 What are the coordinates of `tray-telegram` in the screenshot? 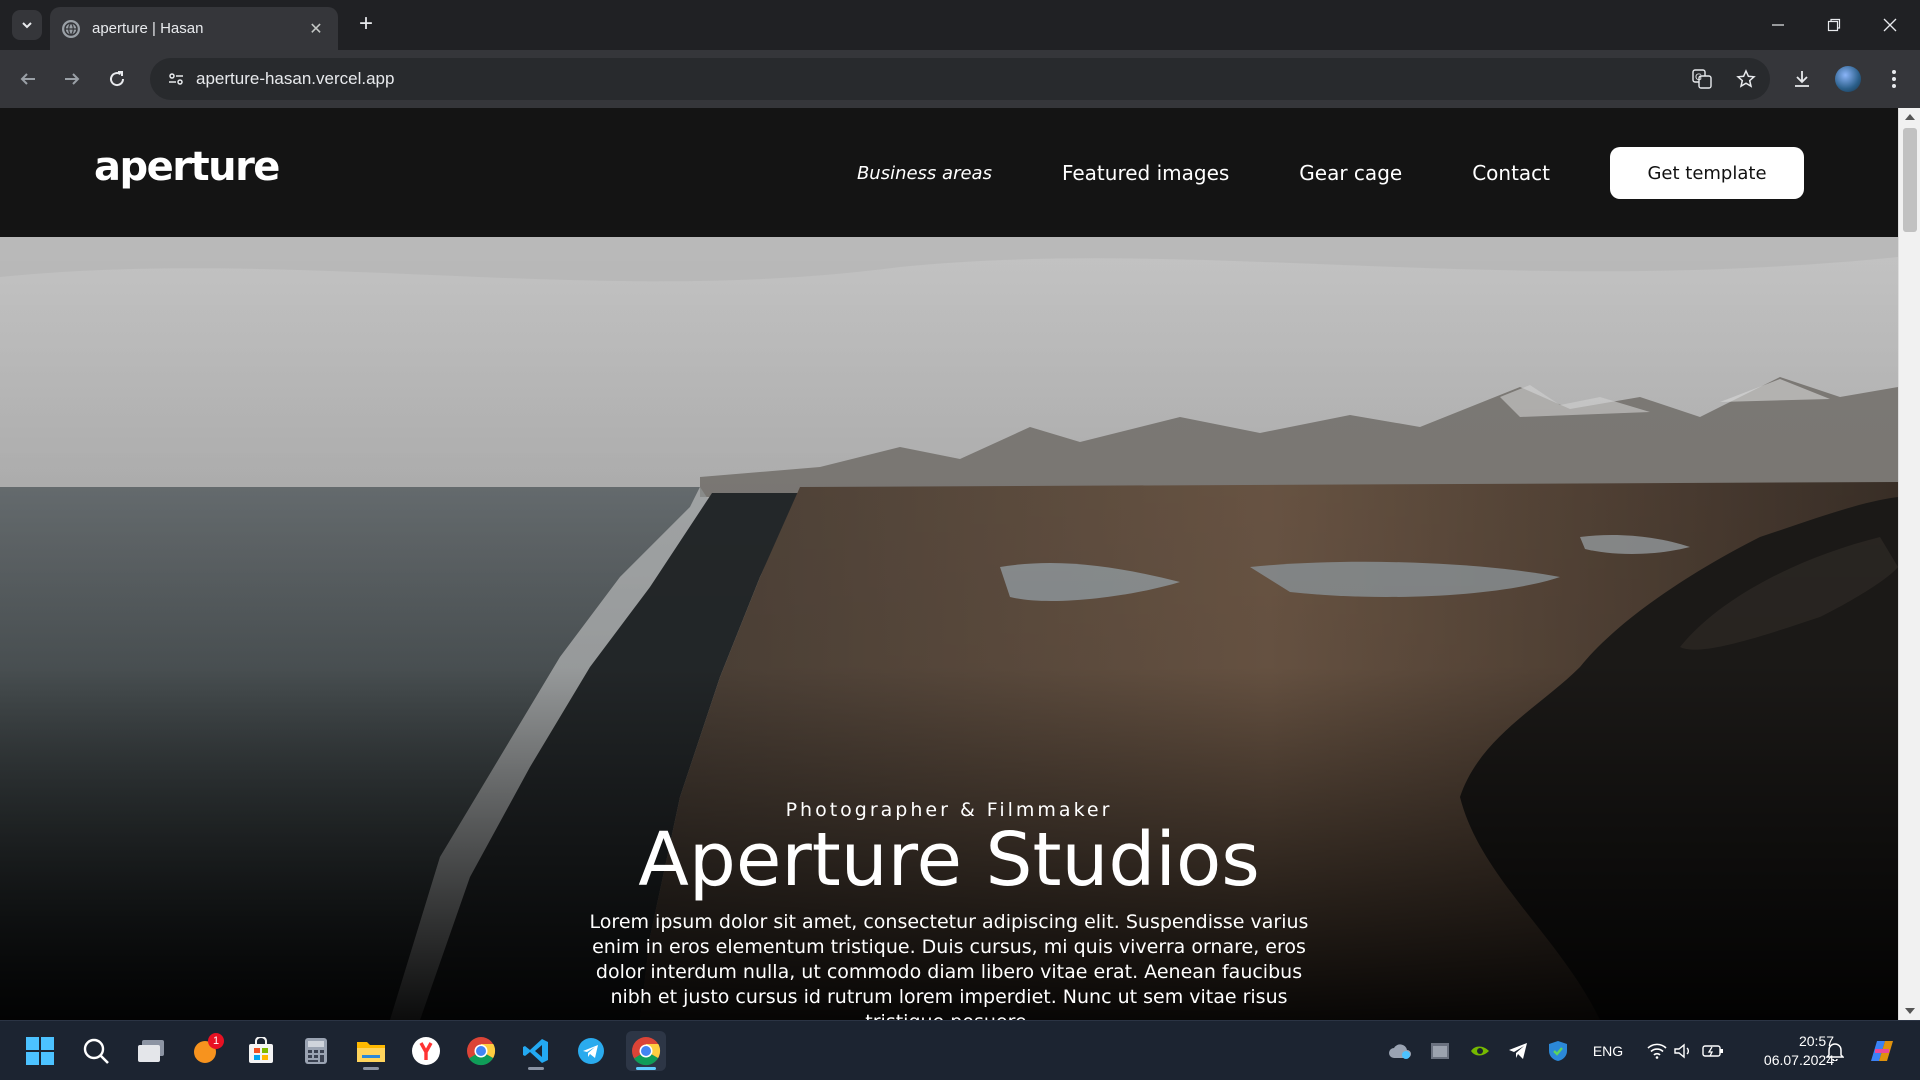 It's located at (1518, 1050).